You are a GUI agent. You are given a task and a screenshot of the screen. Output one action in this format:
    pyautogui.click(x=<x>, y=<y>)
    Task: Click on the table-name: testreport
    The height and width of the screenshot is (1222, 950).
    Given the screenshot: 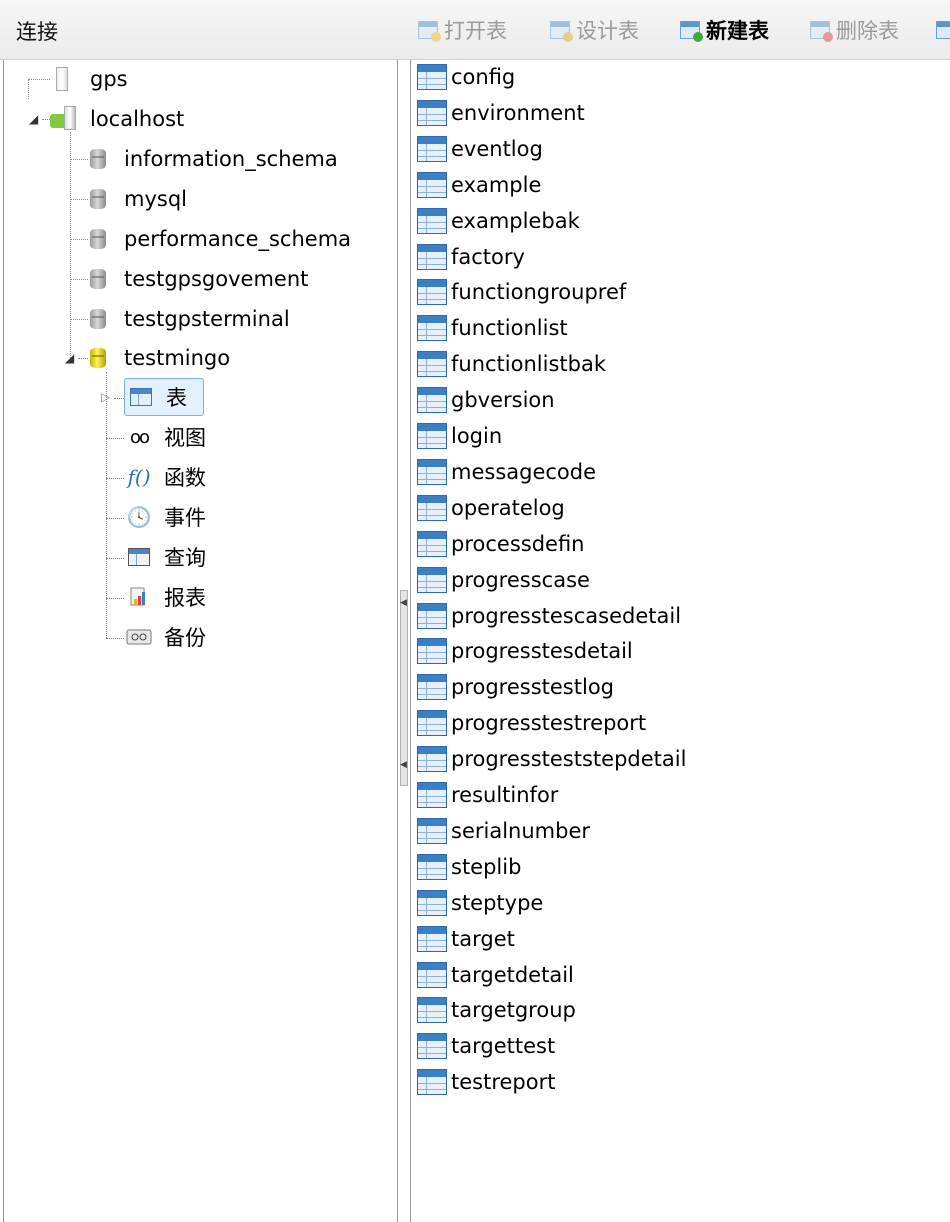 What is the action you would take?
    pyautogui.click(x=503, y=1082)
    